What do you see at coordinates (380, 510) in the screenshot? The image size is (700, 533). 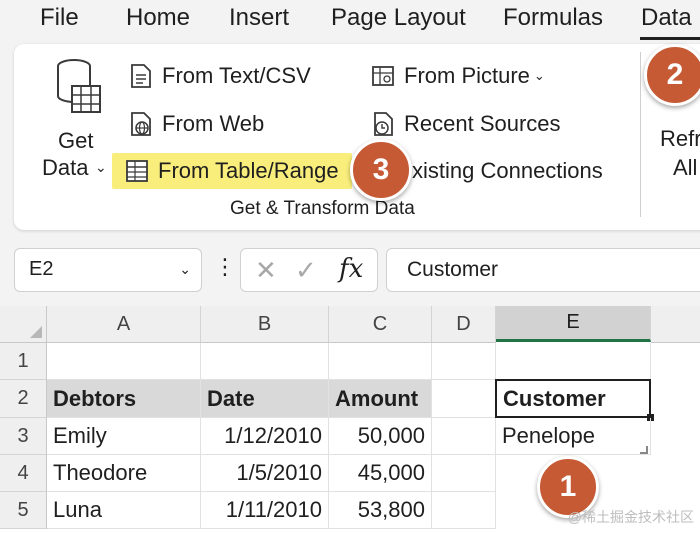 I see `cell-c5: 53,800` at bounding box center [380, 510].